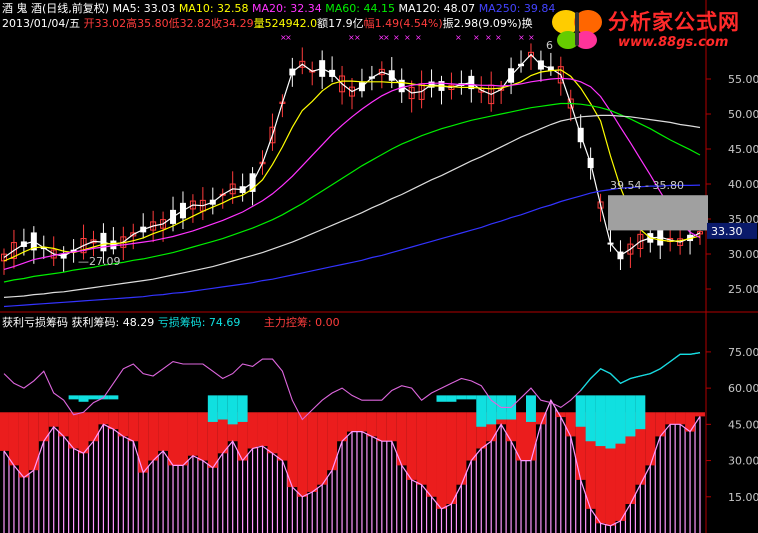 The width and height of the screenshot is (758, 533). Describe the element at coordinates (743, 424) in the screenshot. I see `indicator-axis-tick-label: 45.00` at that location.